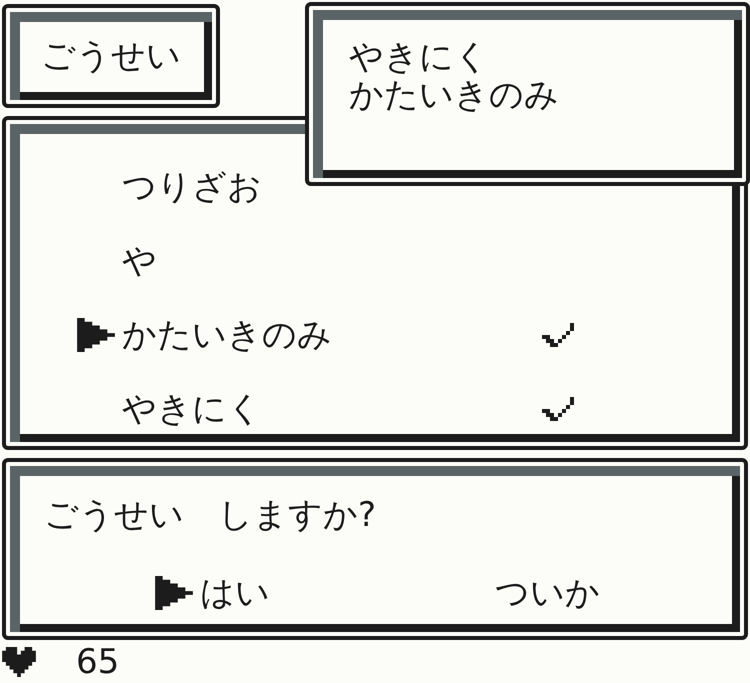 The width and height of the screenshot is (750, 683). Describe the element at coordinates (19, 662) in the screenshot. I see `heart-icon` at that location.